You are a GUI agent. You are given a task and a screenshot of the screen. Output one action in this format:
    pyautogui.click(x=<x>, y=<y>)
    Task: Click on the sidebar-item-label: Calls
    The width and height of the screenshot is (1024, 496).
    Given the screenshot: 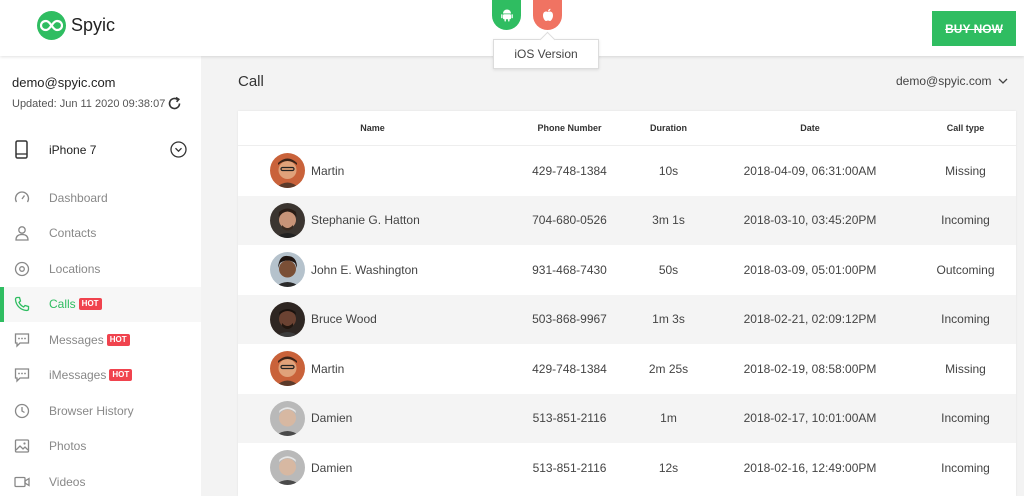 What is the action you would take?
    pyautogui.click(x=62, y=304)
    